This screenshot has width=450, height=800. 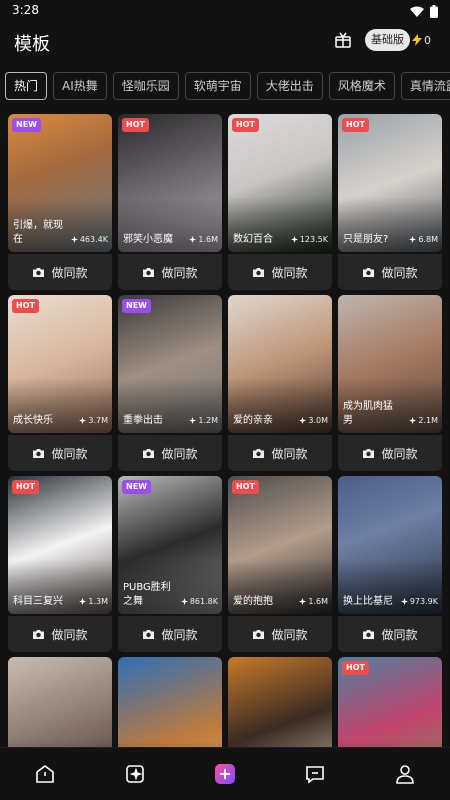 I want to click on messages-icon, so click(x=315, y=774).